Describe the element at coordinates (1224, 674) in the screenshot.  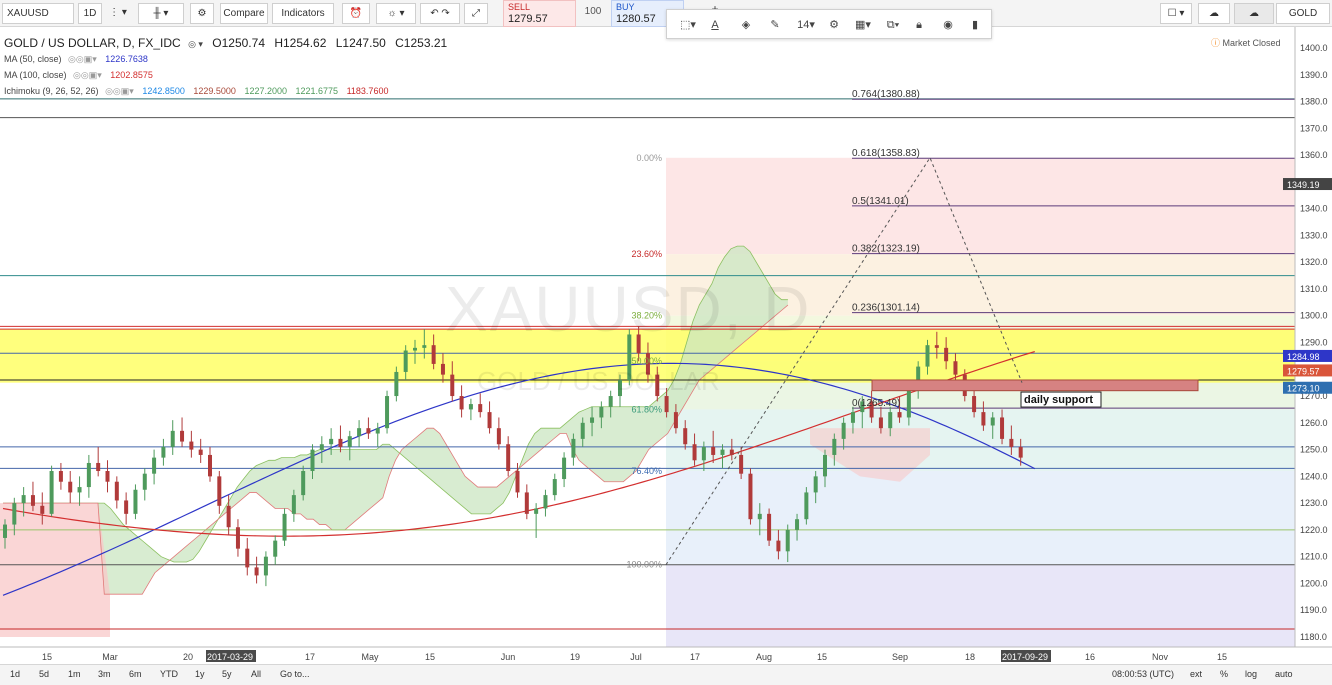
I see `percent-toggle: %` at that location.